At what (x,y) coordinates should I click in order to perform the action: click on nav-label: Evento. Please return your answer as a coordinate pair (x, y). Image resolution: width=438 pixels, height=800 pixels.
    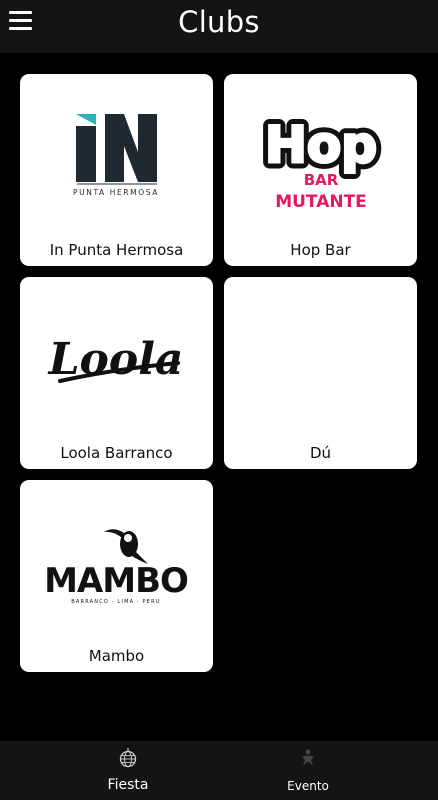
    Looking at the image, I should click on (308, 786).